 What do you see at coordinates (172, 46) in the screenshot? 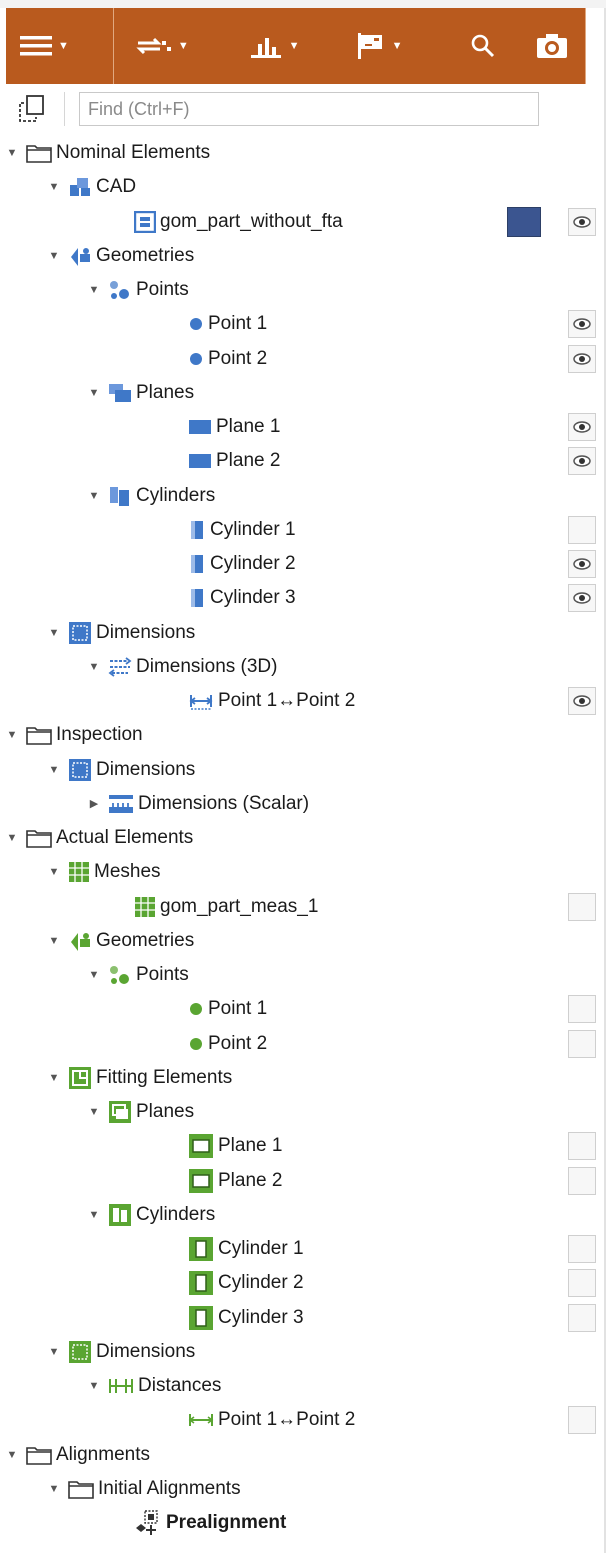
I see `align-button: ▼` at bounding box center [172, 46].